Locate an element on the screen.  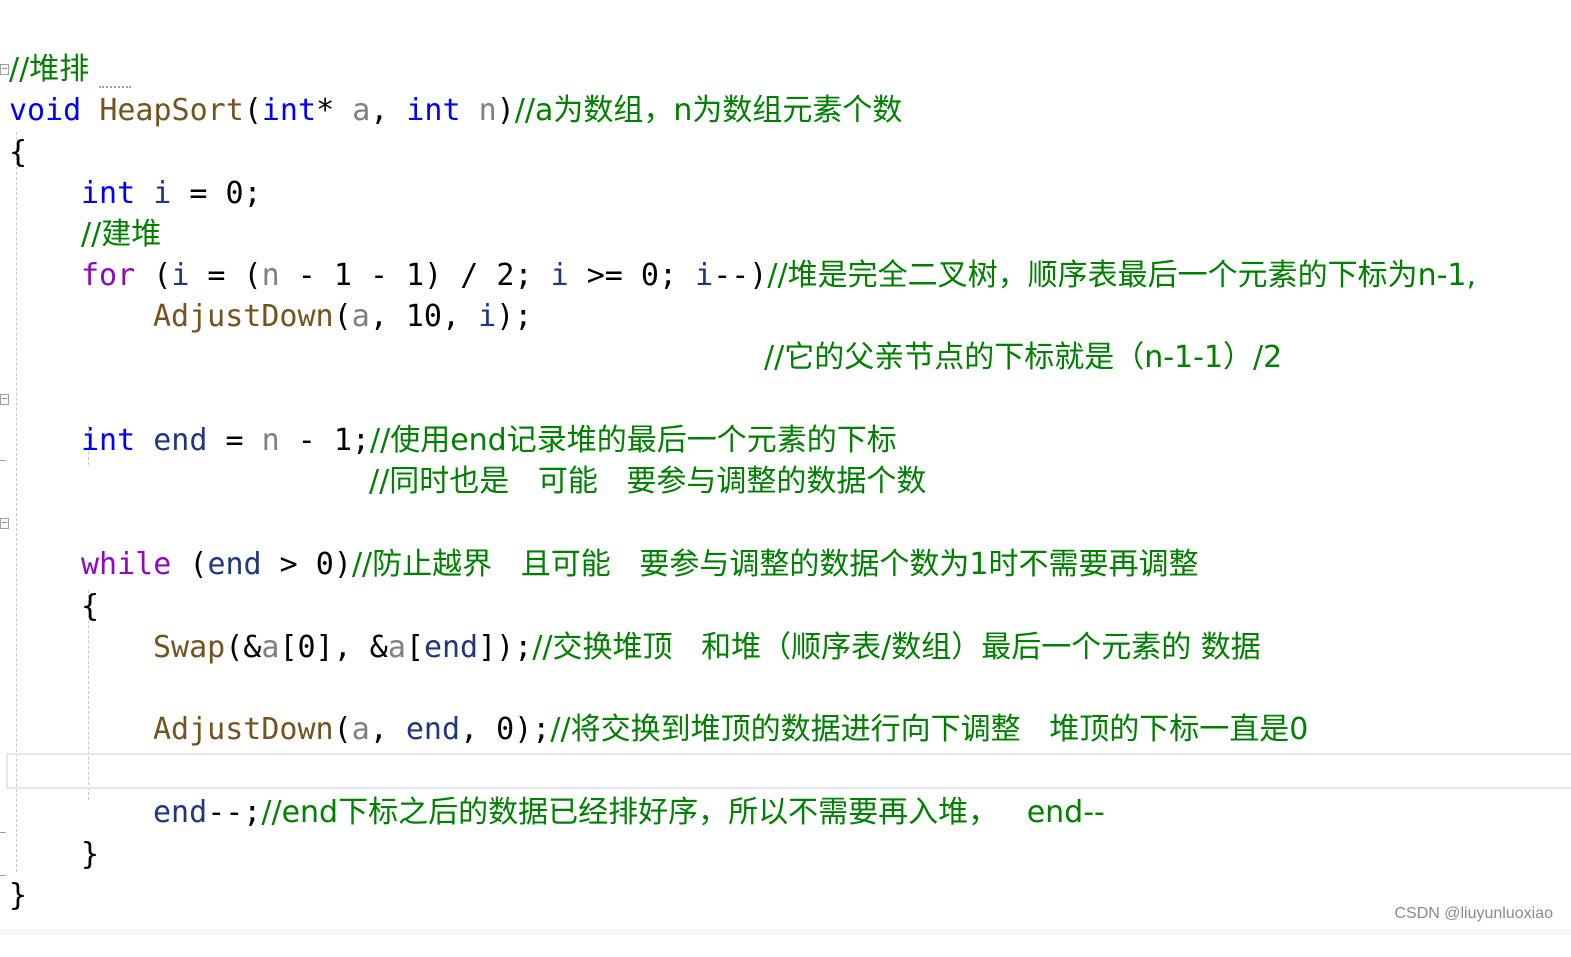
punctuation: --; is located at coordinates (234, 812).